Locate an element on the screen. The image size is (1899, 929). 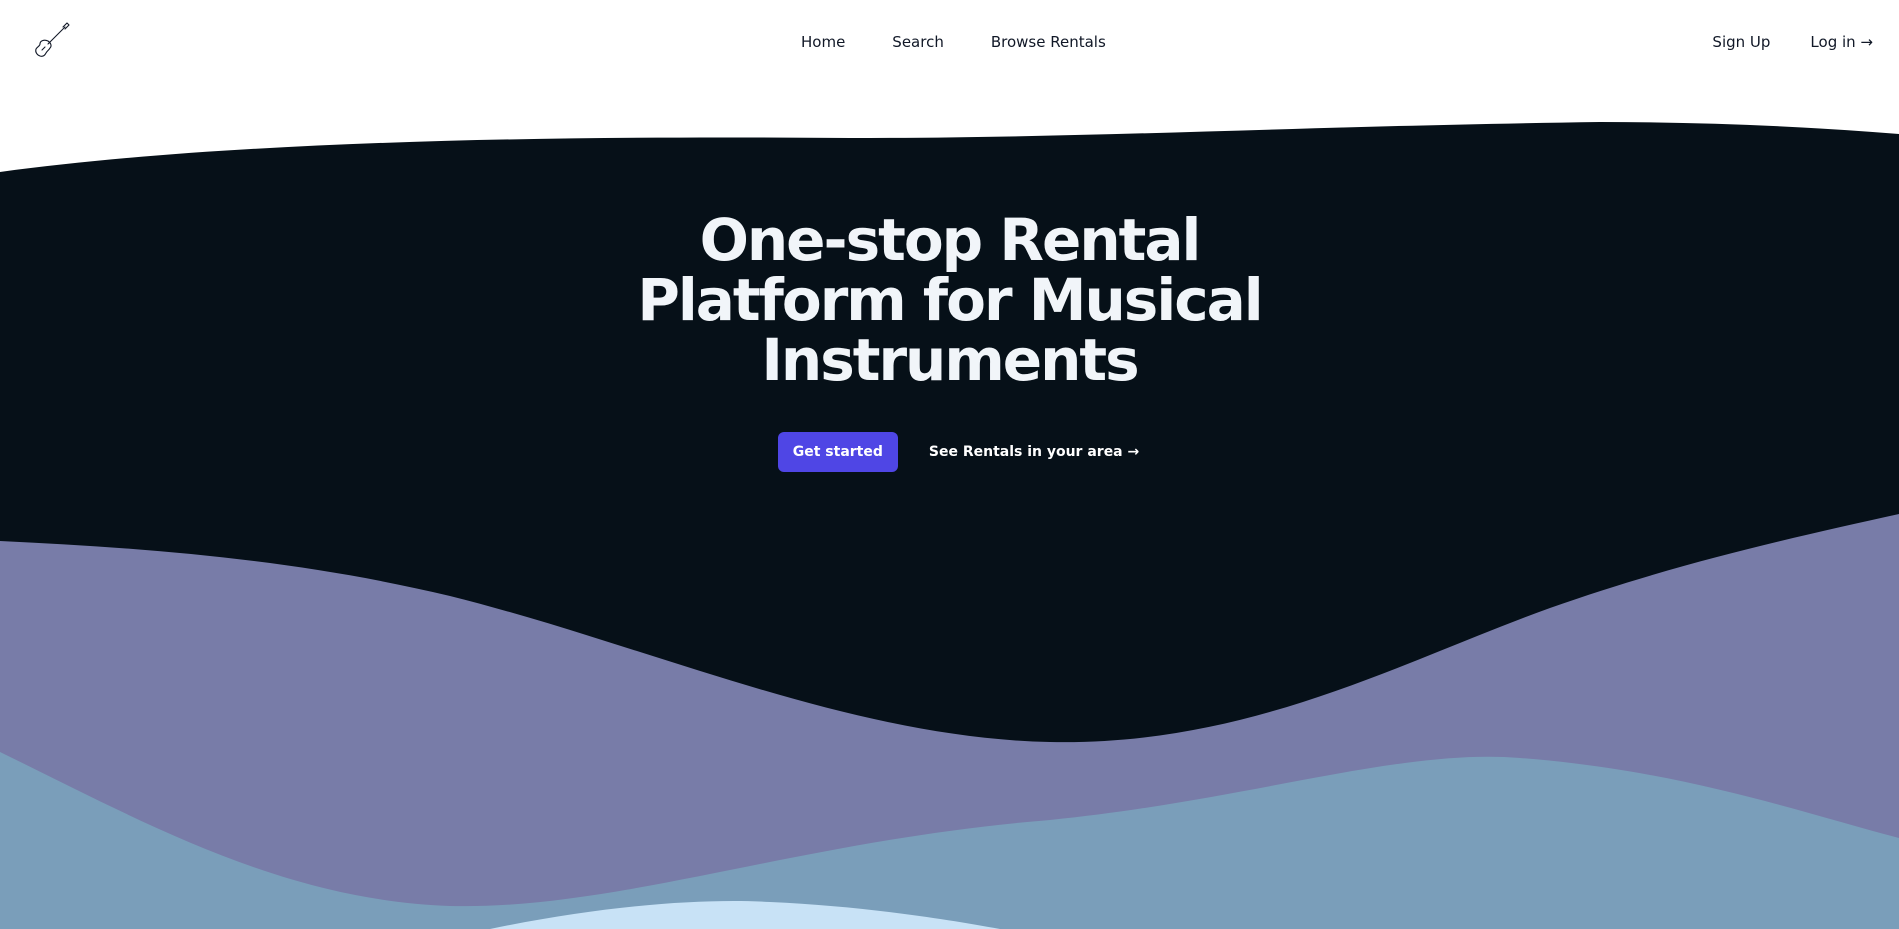
hero-cta-row: Get started See Rentals in your area → is located at coordinates (949, 452).